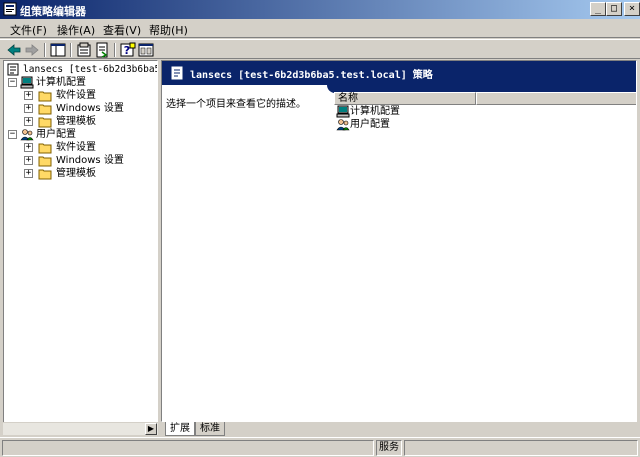 The image size is (640, 457). I want to click on tree-item-computer-windows: + Windows 设置, so click(89, 108).